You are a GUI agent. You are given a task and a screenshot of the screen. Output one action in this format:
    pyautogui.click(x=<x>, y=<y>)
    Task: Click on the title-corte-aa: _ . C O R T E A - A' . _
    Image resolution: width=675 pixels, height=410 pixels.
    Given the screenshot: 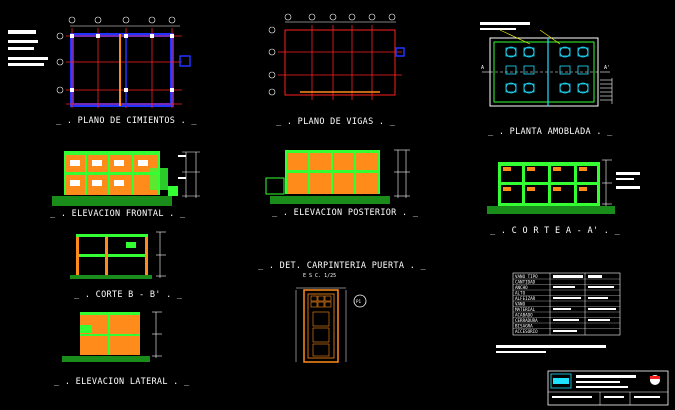 What is the action you would take?
    pyautogui.click(x=555, y=231)
    